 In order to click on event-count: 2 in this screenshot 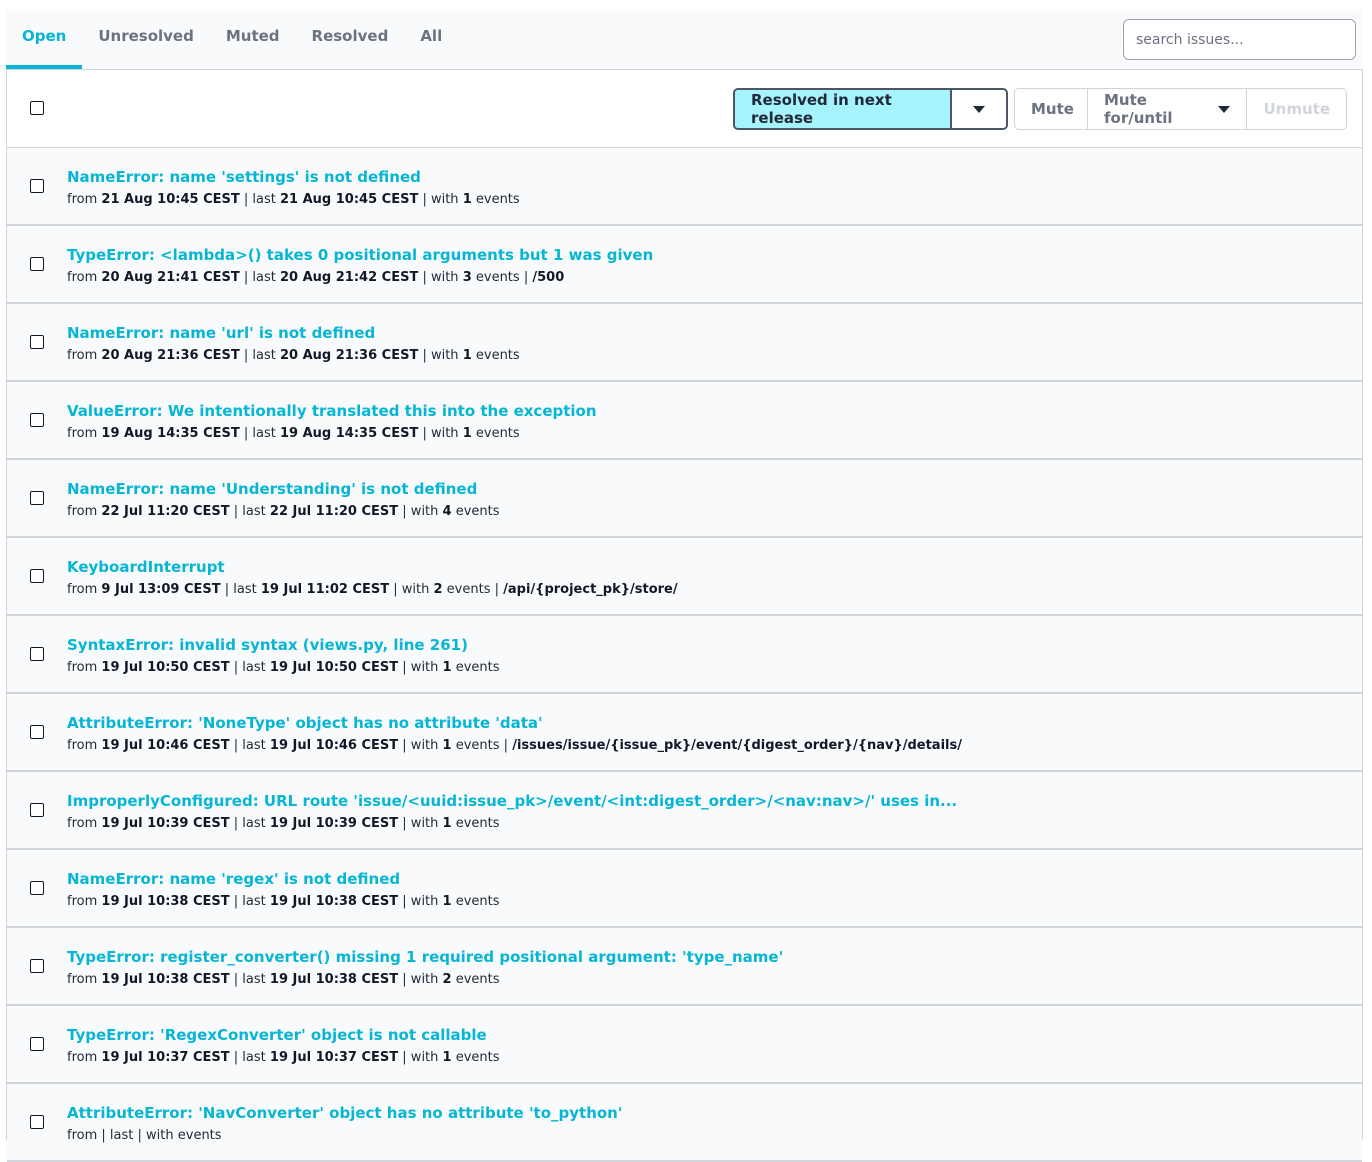, I will do `click(438, 589)`.